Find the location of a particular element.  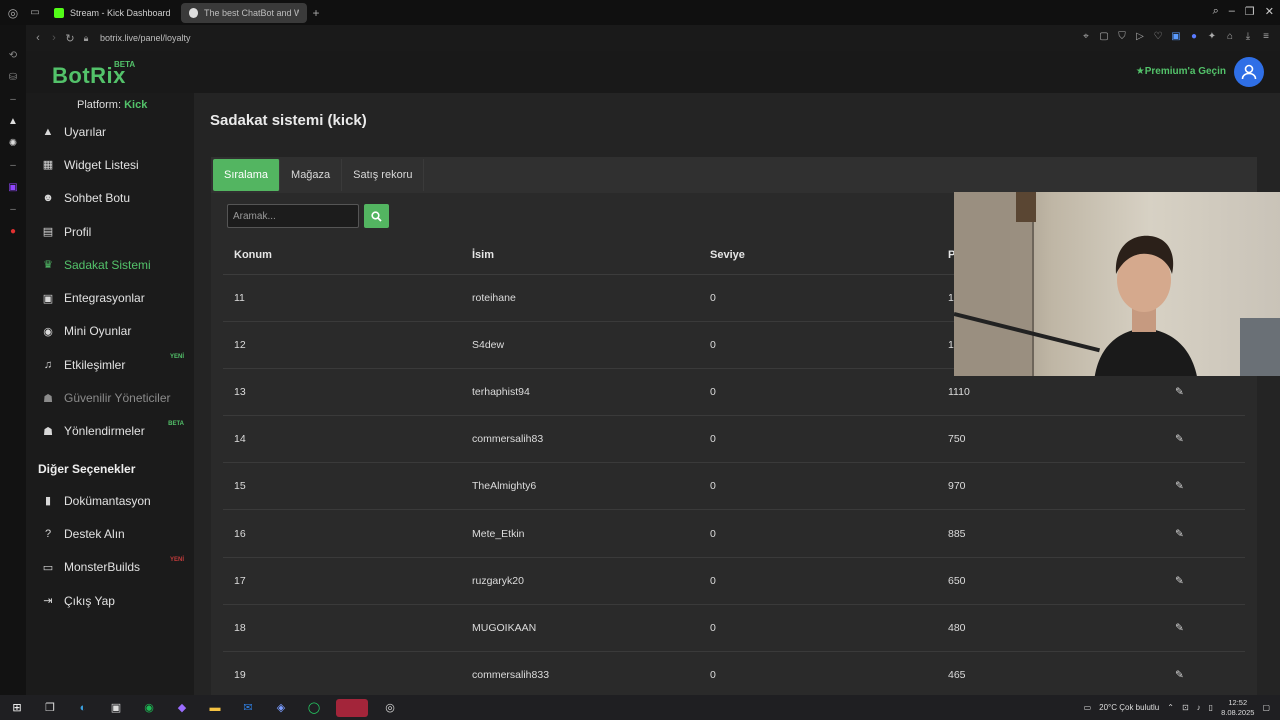

date: 8.08.2025 is located at coordinates (1238, 712).